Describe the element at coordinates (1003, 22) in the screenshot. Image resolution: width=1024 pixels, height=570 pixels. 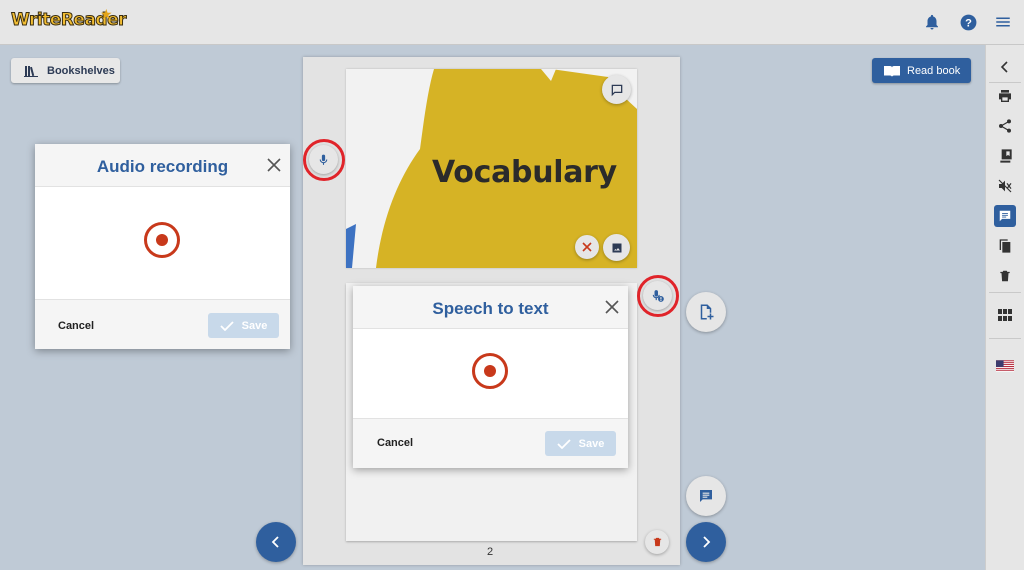
I see `menu-icon` at that location.